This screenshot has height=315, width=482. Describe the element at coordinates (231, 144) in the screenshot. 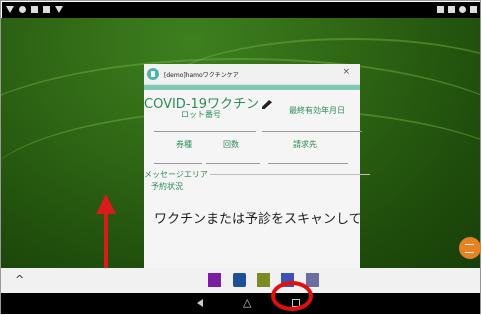

I see `dose-count-label: 回数` at that location.